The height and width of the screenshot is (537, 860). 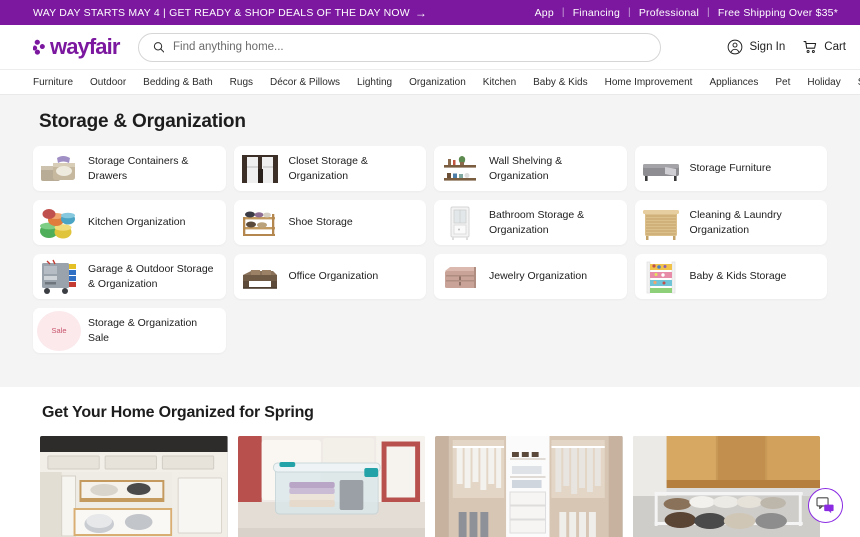 I want to click on white-closet-organizer-with-hanging-clothes-image, so click(x=529, y=486).